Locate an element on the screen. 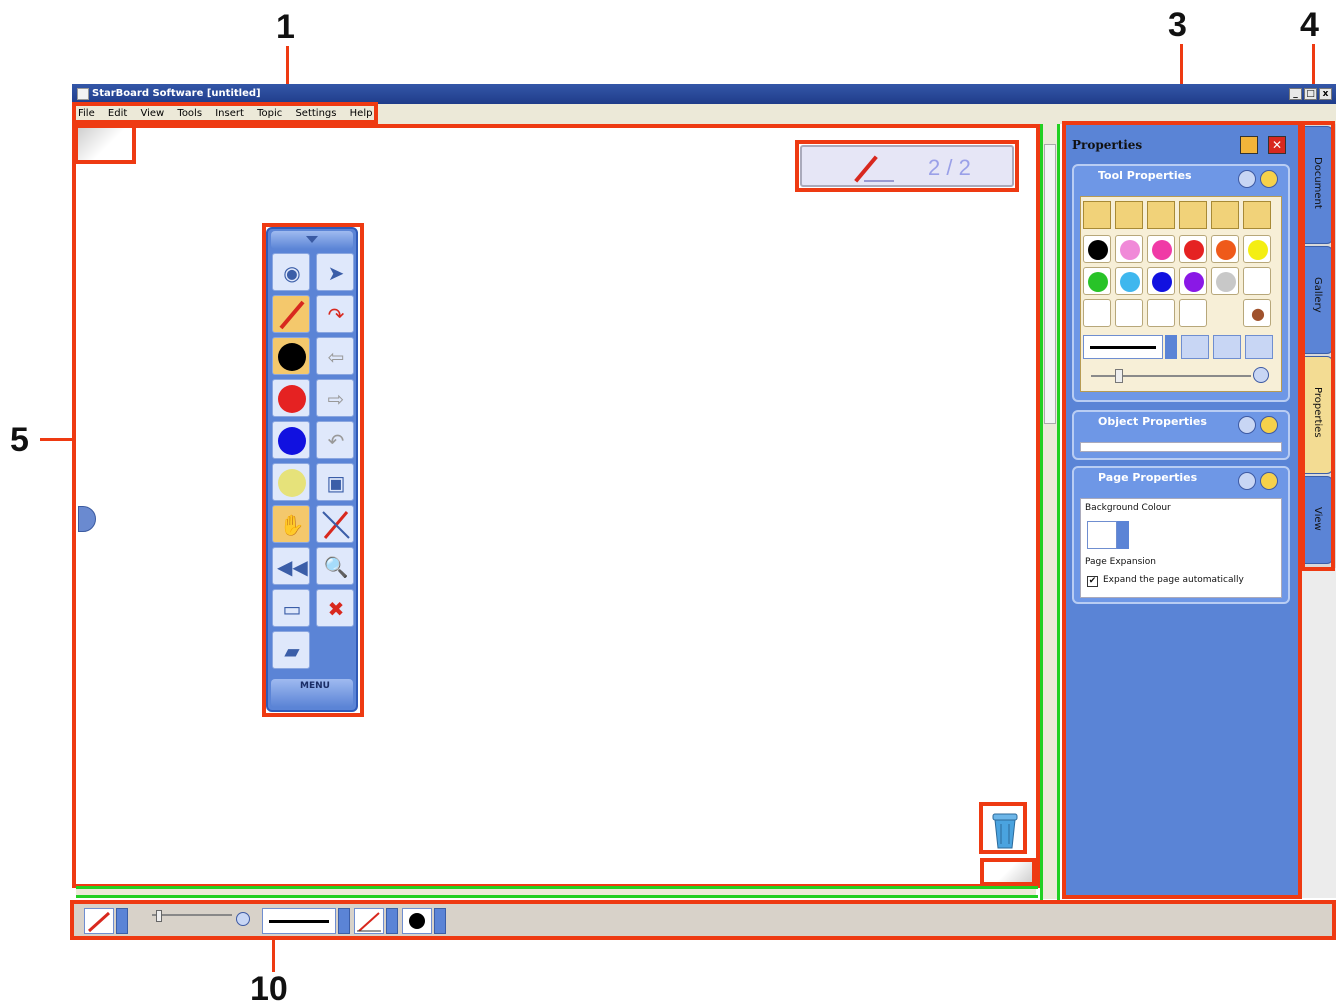 The width and height of the screenshot is (1336, 1008). callout-box-bottom-toolbar is located at coordinates (703, 920).